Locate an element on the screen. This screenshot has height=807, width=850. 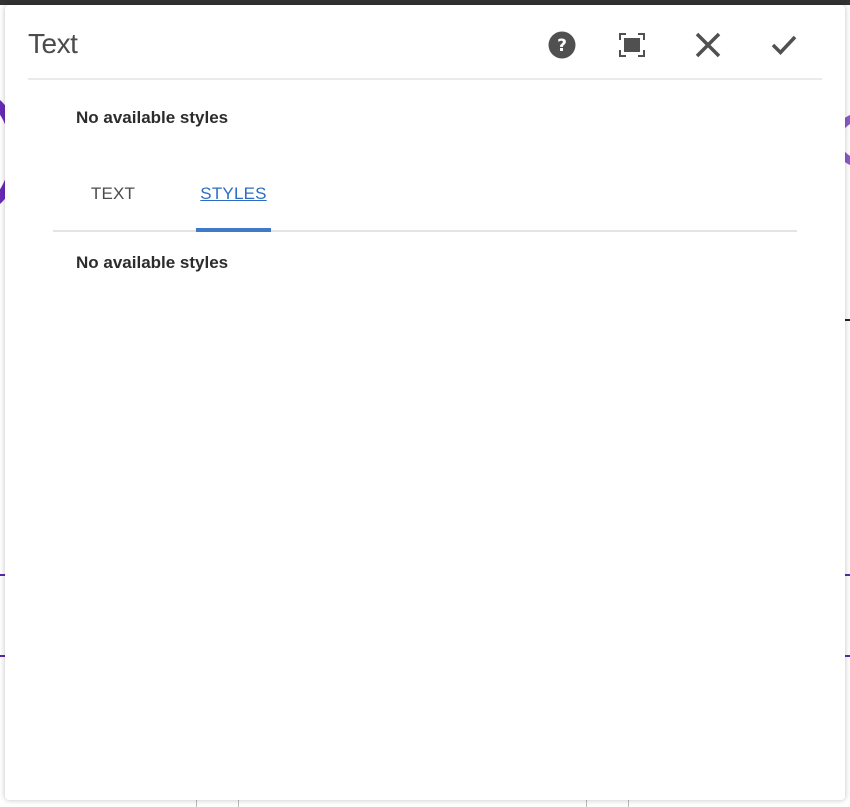
help-icon: ? is located at coordinates (562, 45).